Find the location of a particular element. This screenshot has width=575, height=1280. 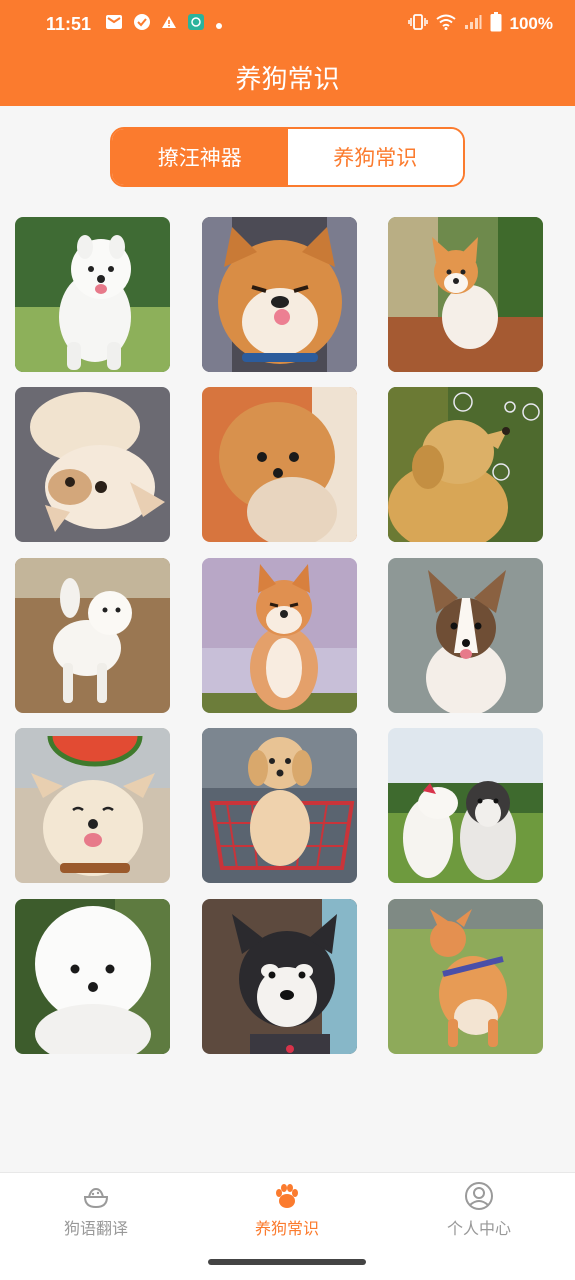

tab-dog-translate-label: 狗语翻译 is located at coordinates (95, 1228).